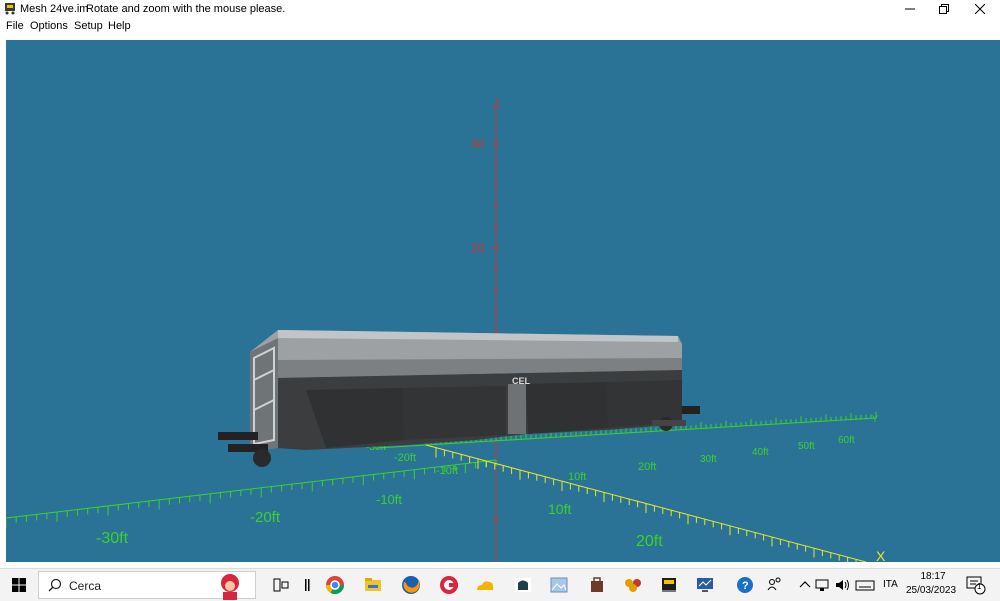 The width and height of the screenshot is (1000, 601). I want to click on restore-icon, so click(944, 9).